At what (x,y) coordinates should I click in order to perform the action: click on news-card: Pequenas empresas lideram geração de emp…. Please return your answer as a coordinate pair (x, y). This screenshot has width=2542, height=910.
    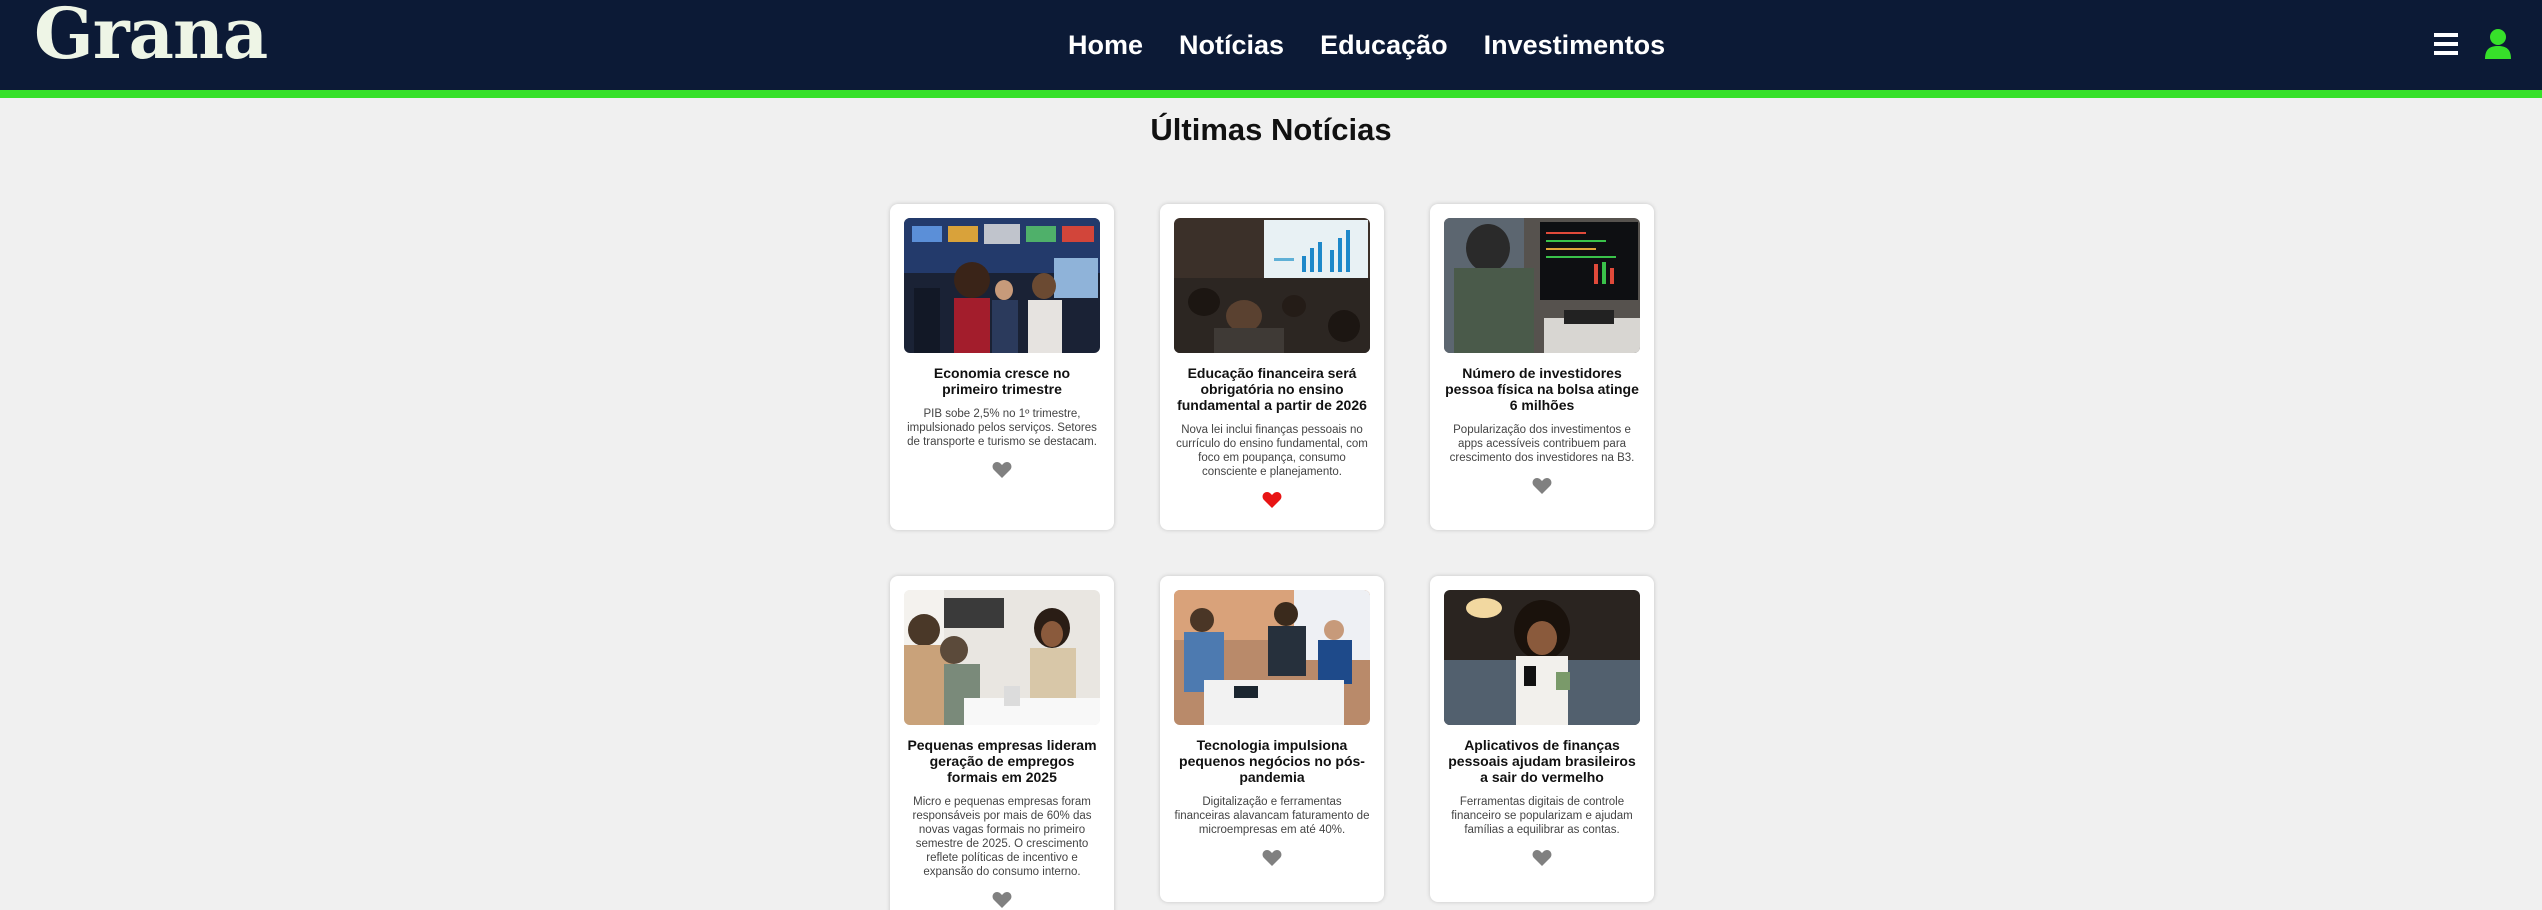
    Looking at the image, I should click on (1002, 743).